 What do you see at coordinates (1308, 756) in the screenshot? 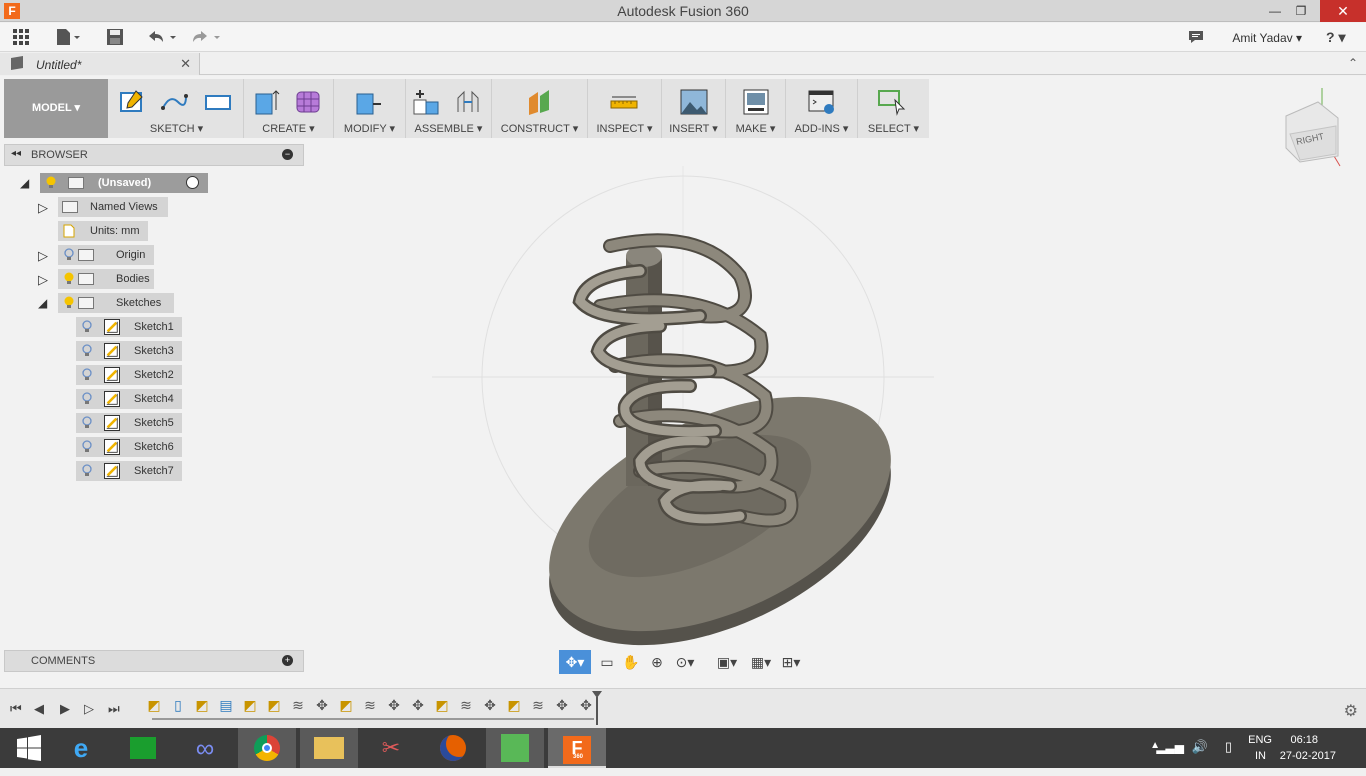
I see `clock-date: 27-02-2017` at bounding box center [1308, 756].